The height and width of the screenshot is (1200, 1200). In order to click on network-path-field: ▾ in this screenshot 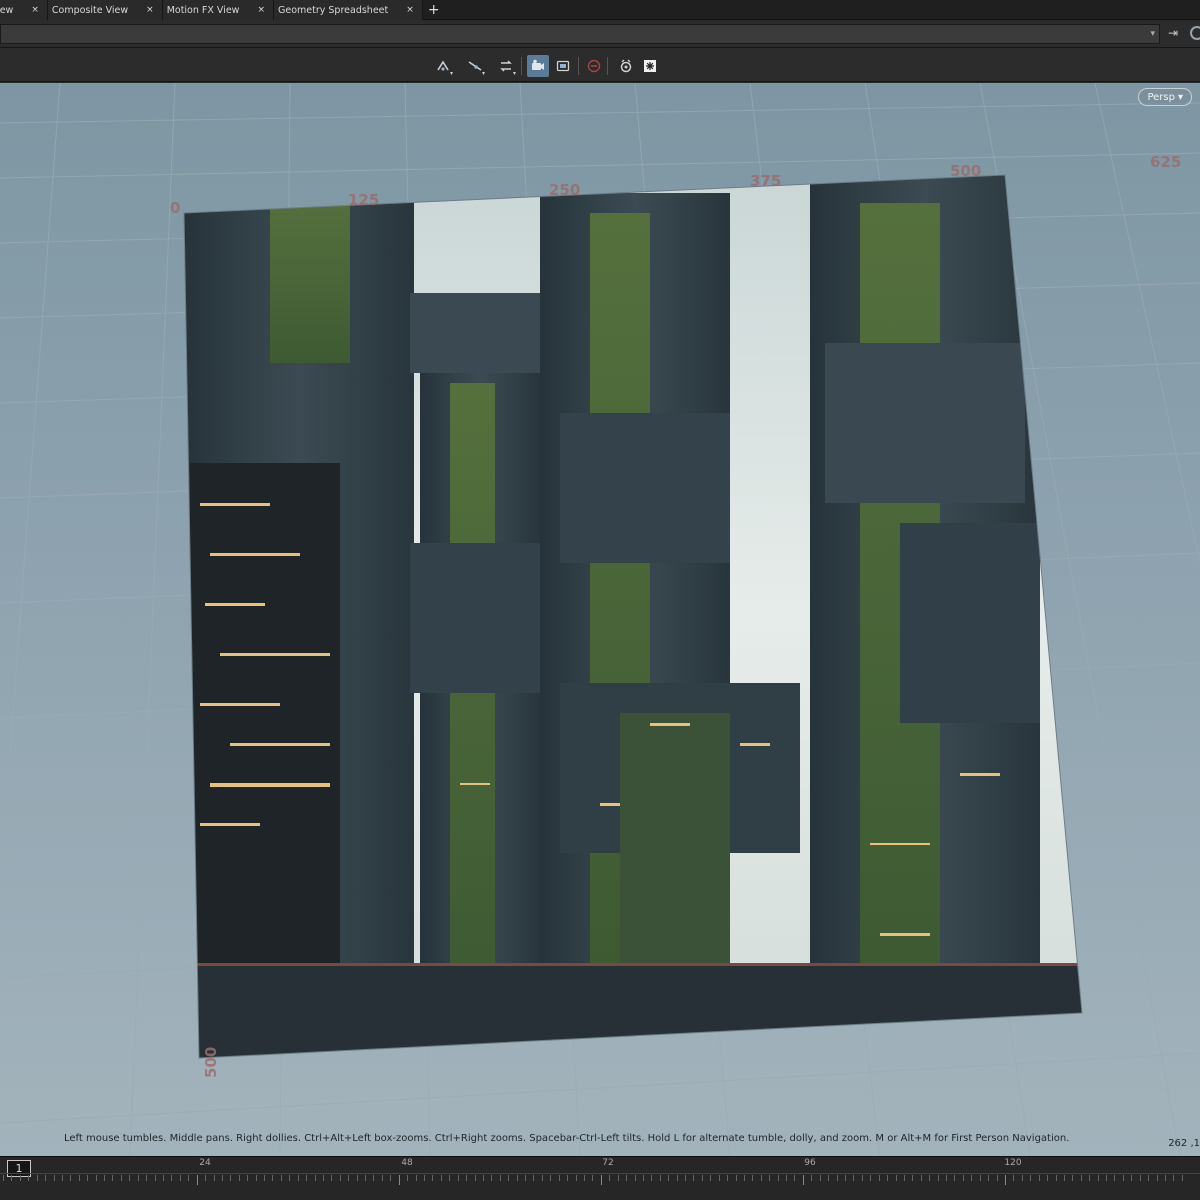, I will do `click(580, 34)`.